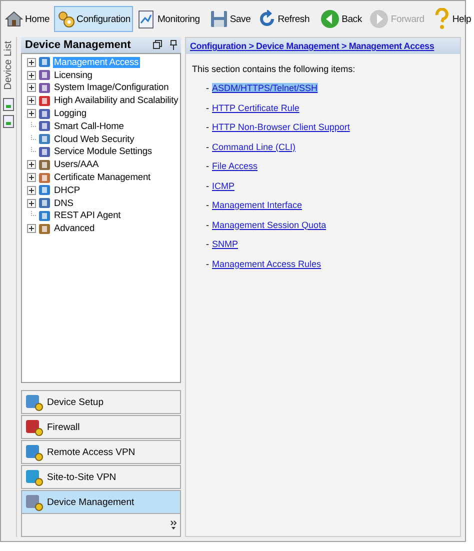  What do you see at coordinates (89, 126) in the screenshot?
I see `tree-item: Smart Call-Home` at bounding box center [89, 126].